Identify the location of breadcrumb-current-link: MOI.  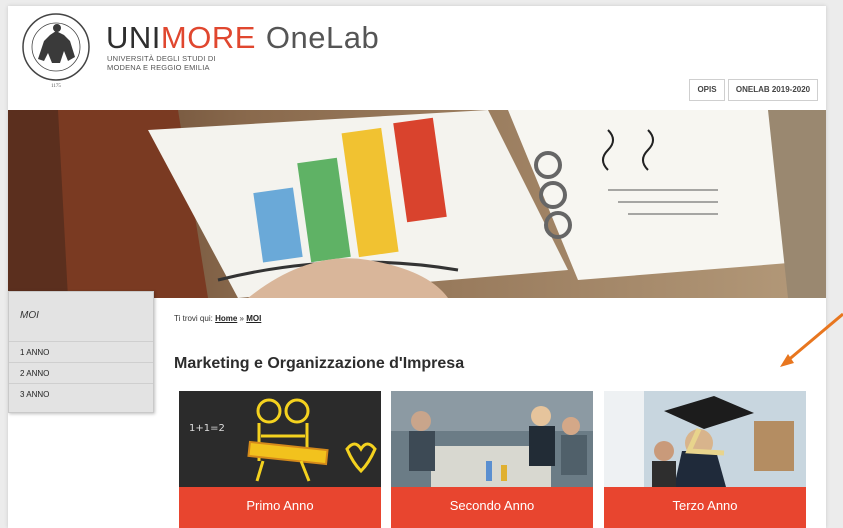
(253, 318).